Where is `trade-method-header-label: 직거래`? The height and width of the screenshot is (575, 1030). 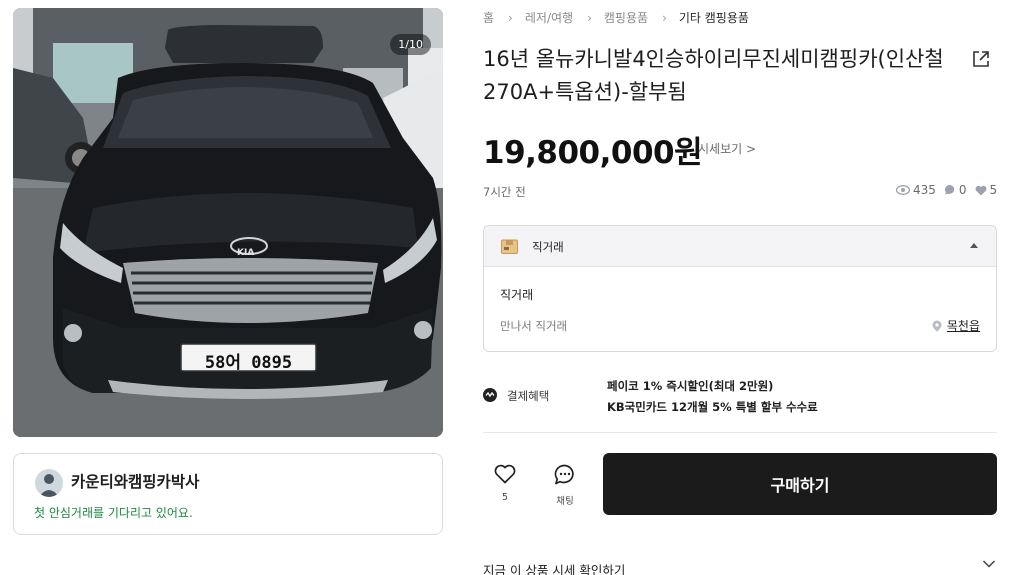
trade-method-header-label: 직거래 is located at coordinates (548, 247).